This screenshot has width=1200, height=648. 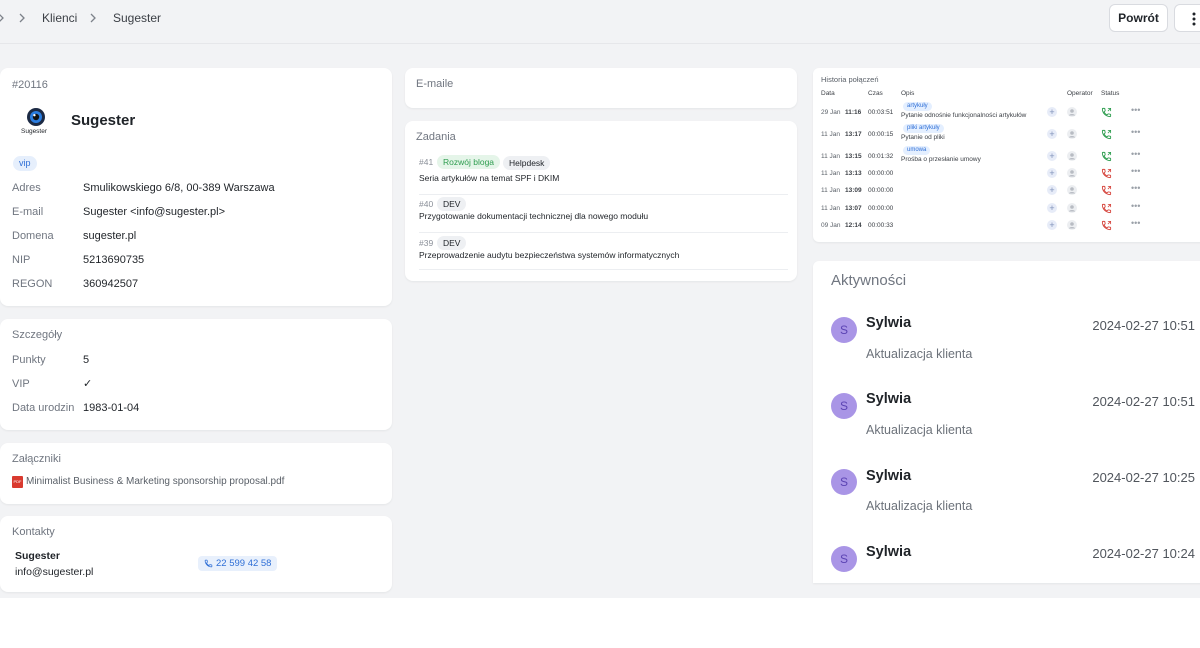 What do you see at coordinates (853, 208) in the screenshot?
I see `call-time: 13:07` at bounding box center [853, 208].